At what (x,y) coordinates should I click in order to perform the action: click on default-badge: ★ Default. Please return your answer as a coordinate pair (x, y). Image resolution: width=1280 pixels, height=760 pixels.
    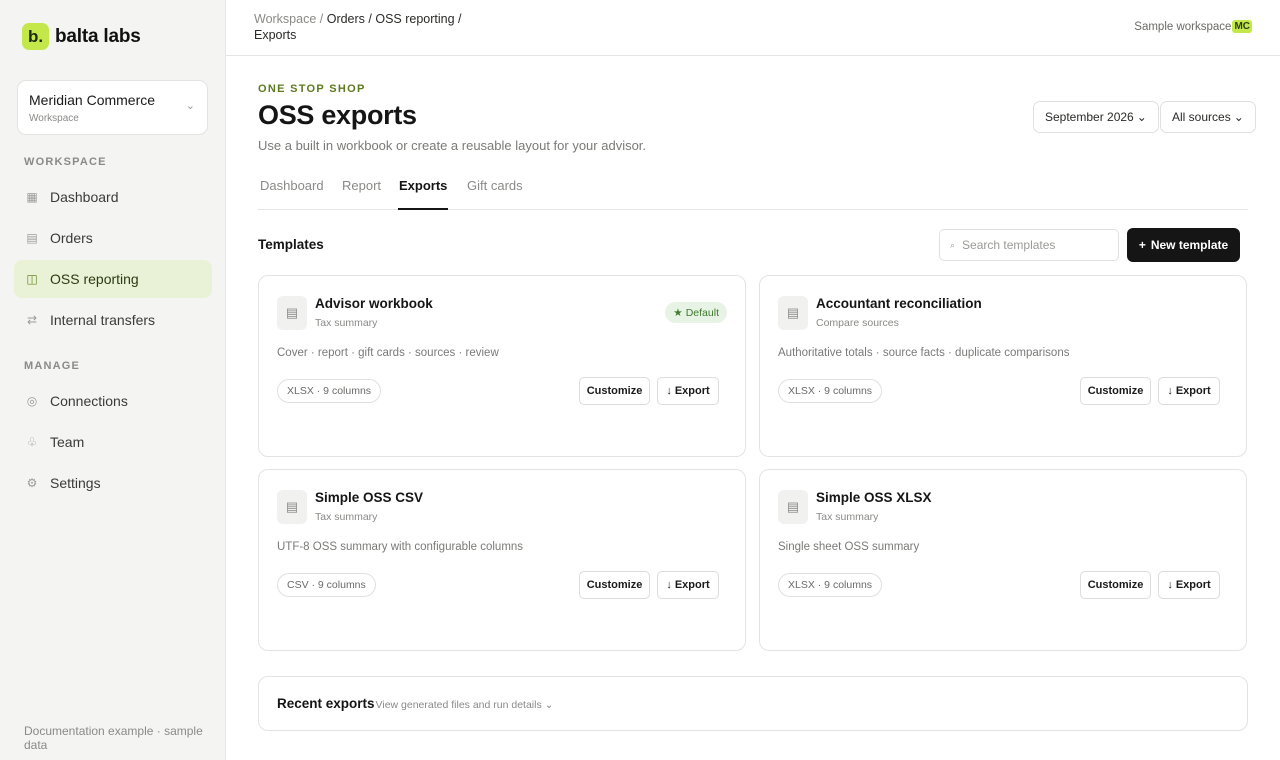
    Looking at the image, I should click on (696, 312).